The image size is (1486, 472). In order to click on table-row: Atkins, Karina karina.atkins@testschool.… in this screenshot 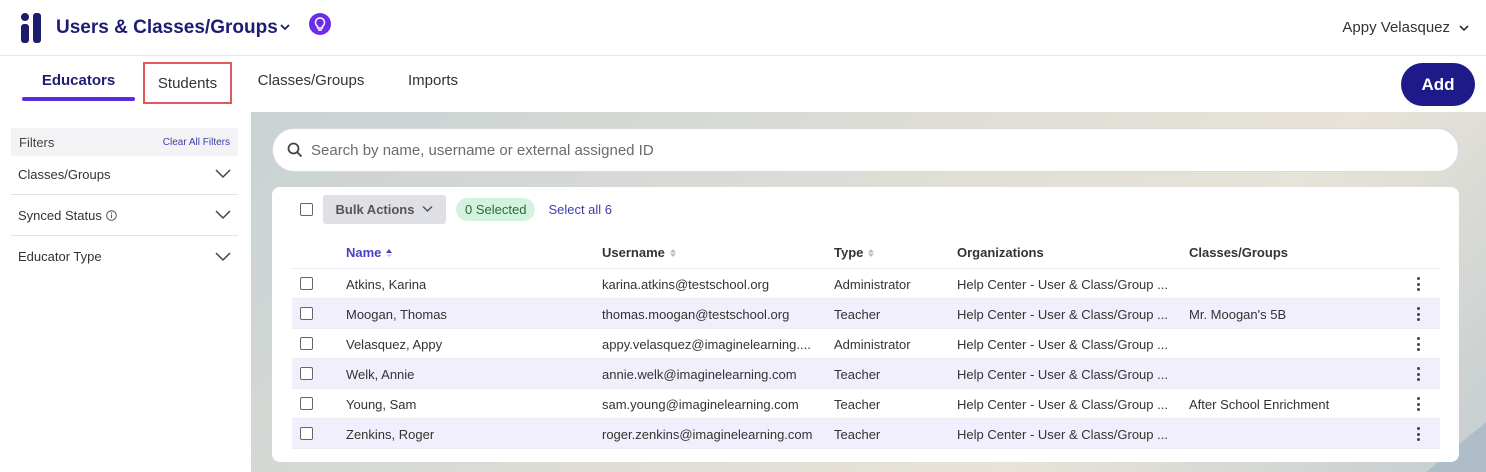, I will do `click(866, 284)`.